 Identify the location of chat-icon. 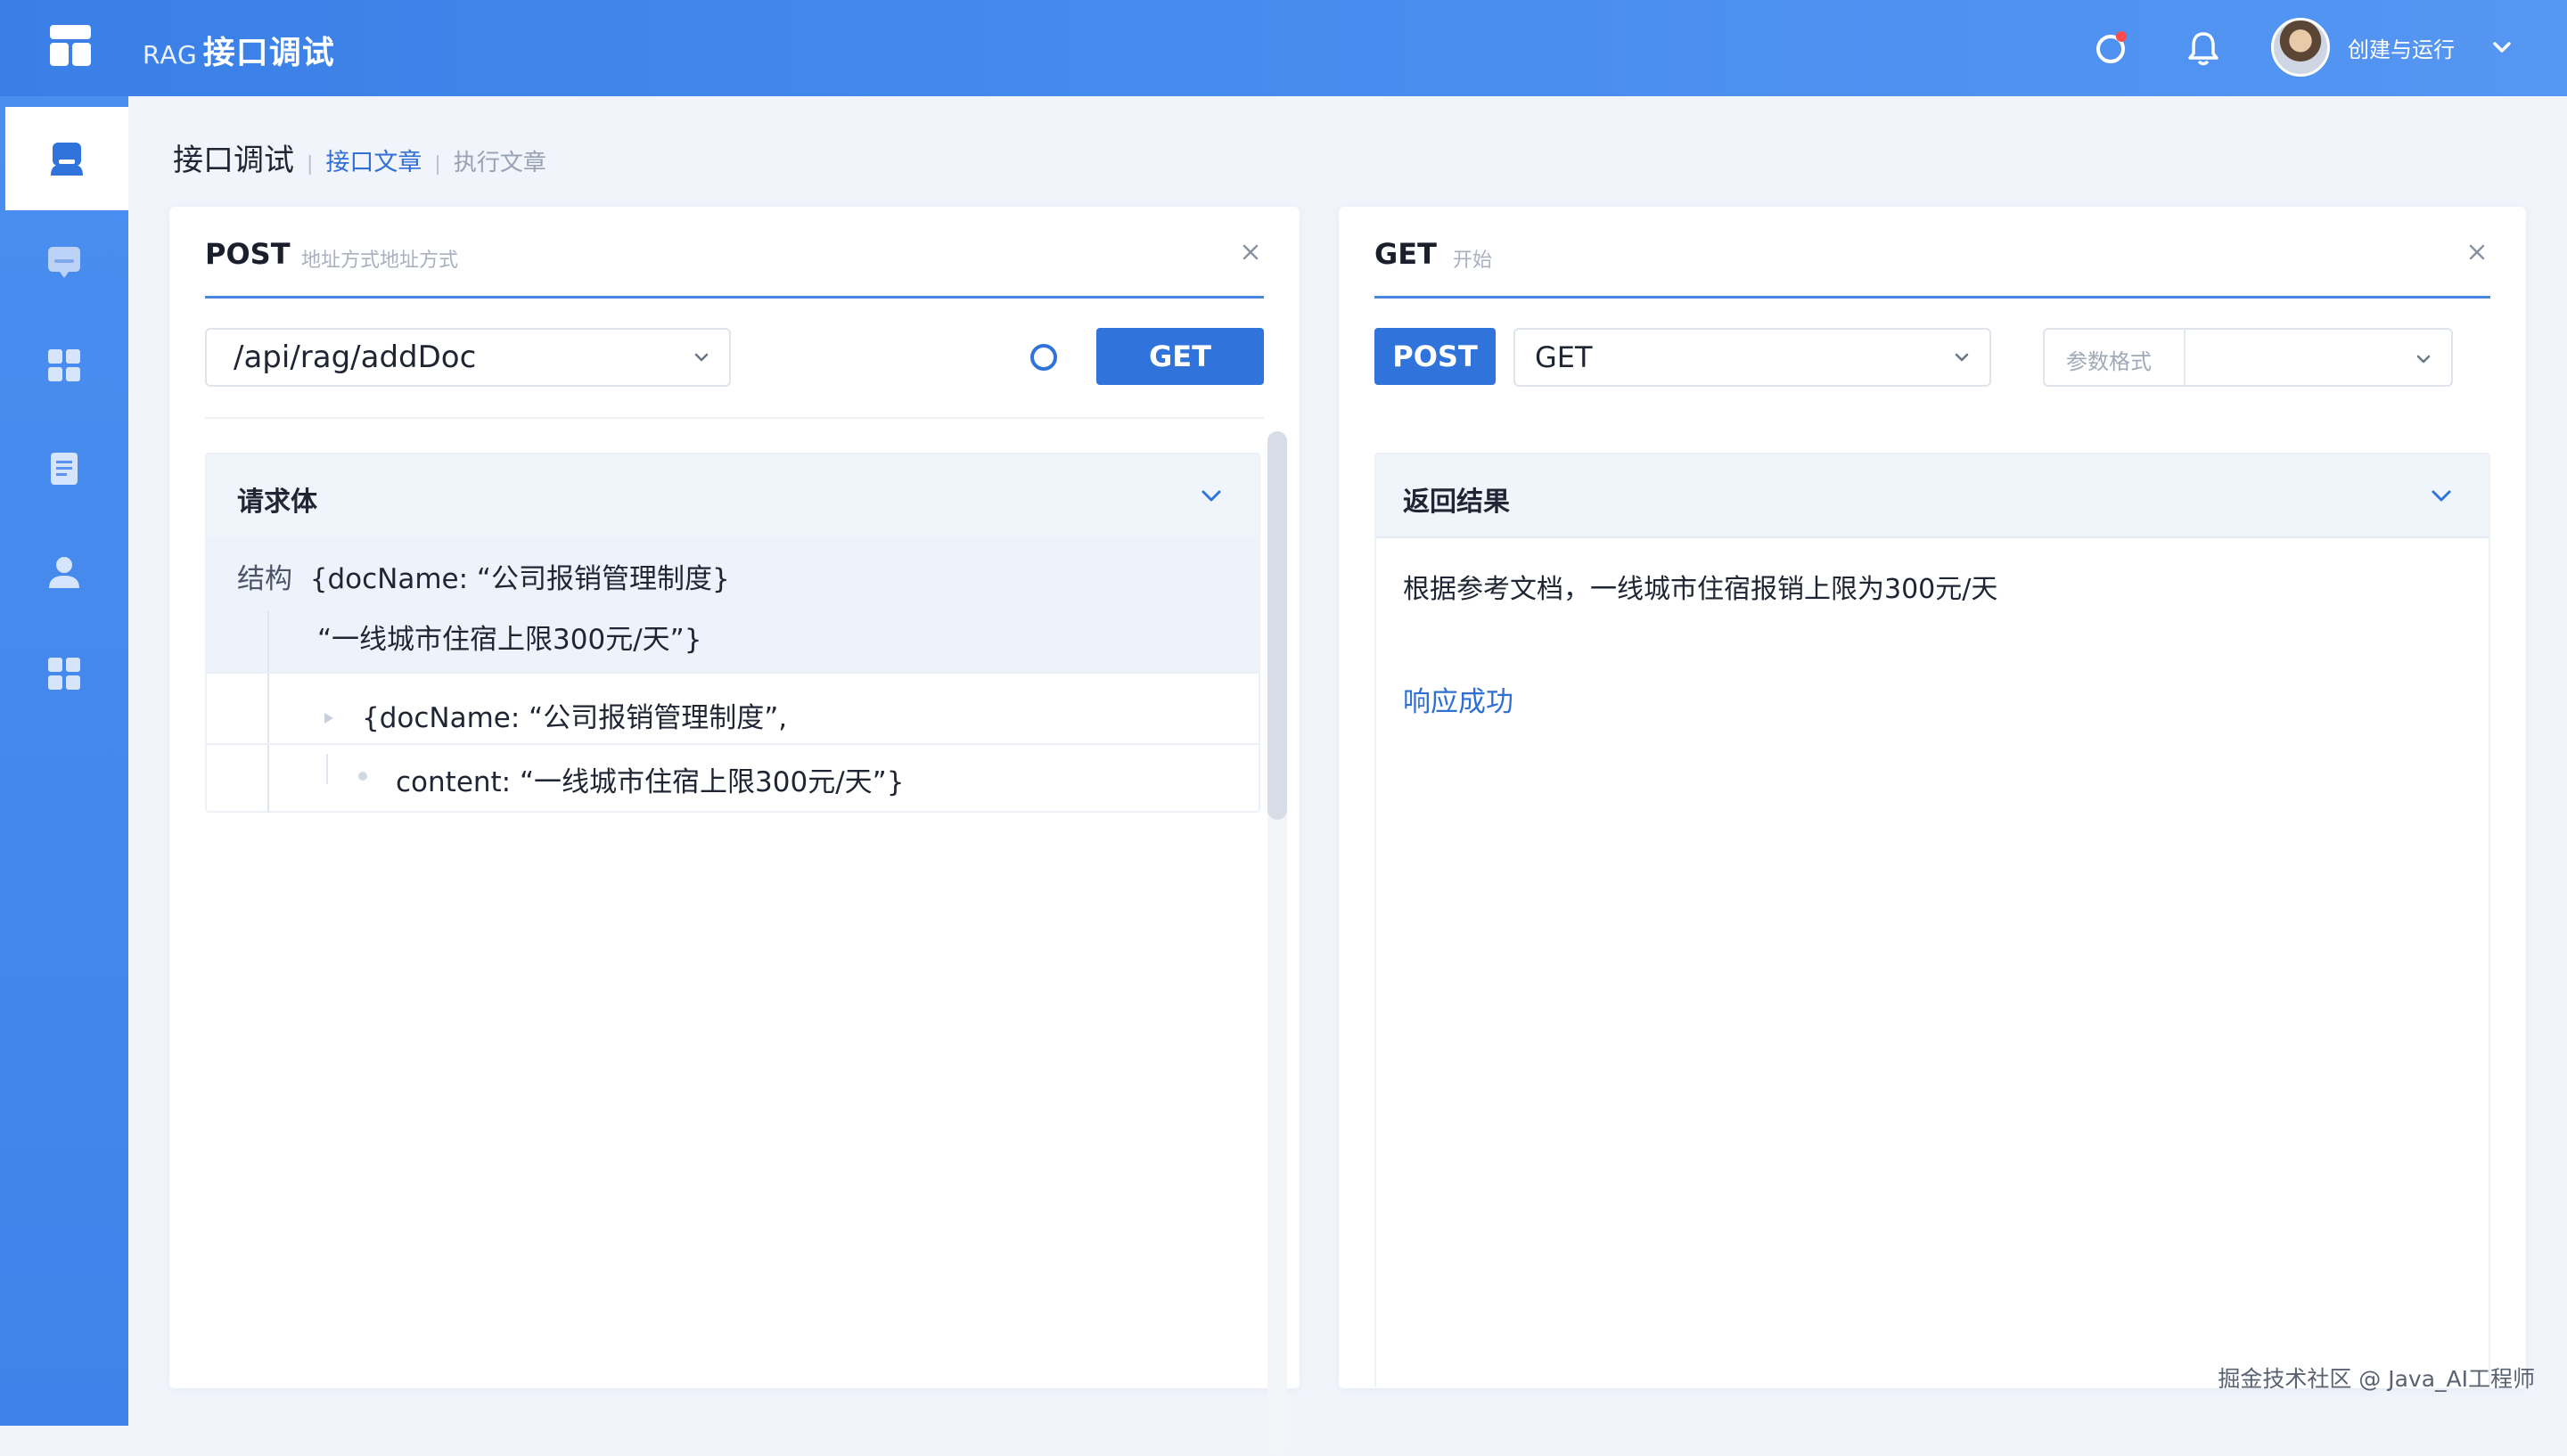
(64, 262).